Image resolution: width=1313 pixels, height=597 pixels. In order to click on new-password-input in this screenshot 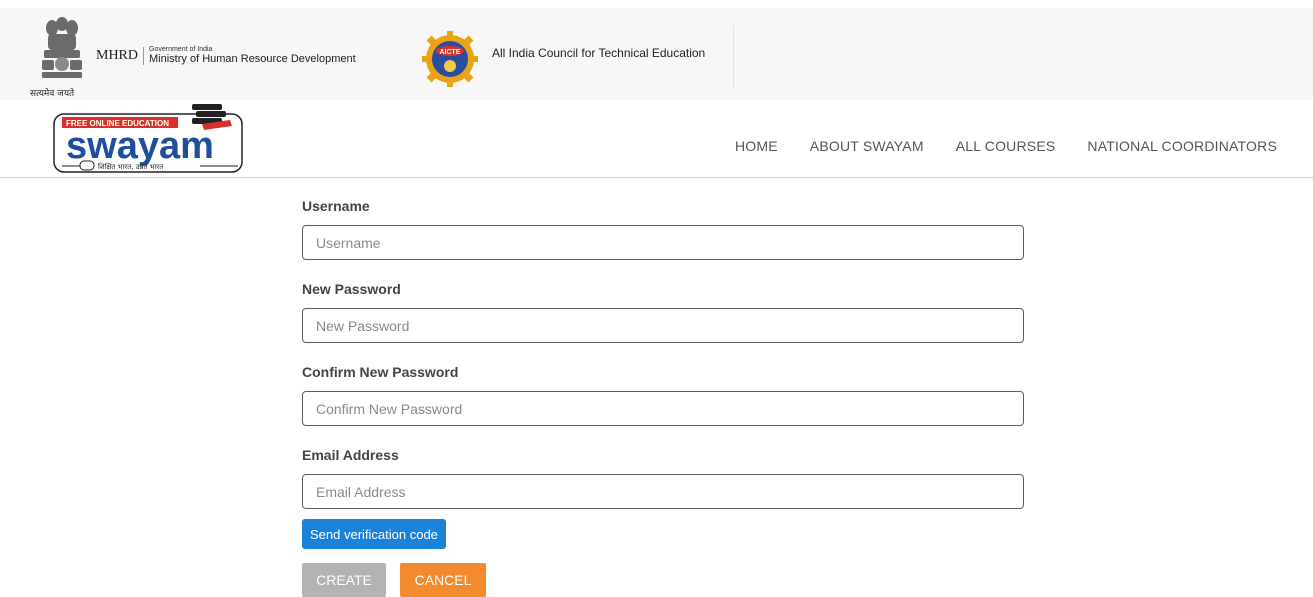, I will do `click(663, 325)`.